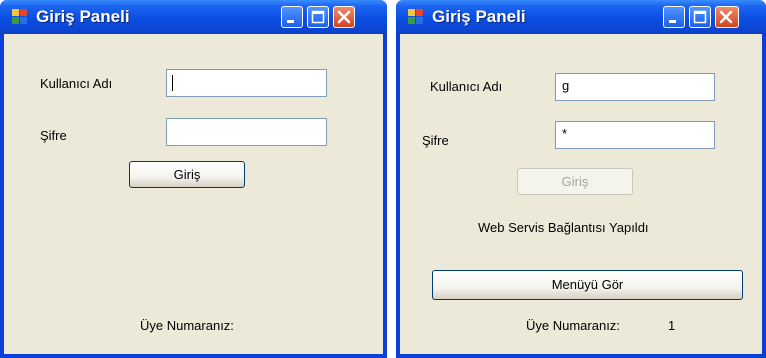 This screenshot has height=358, width=766. What do you see at coordinates (587, 285) in the screenshot?
I see `view-menu-button: Menüyü Gör` at bounding box center [587, 285].